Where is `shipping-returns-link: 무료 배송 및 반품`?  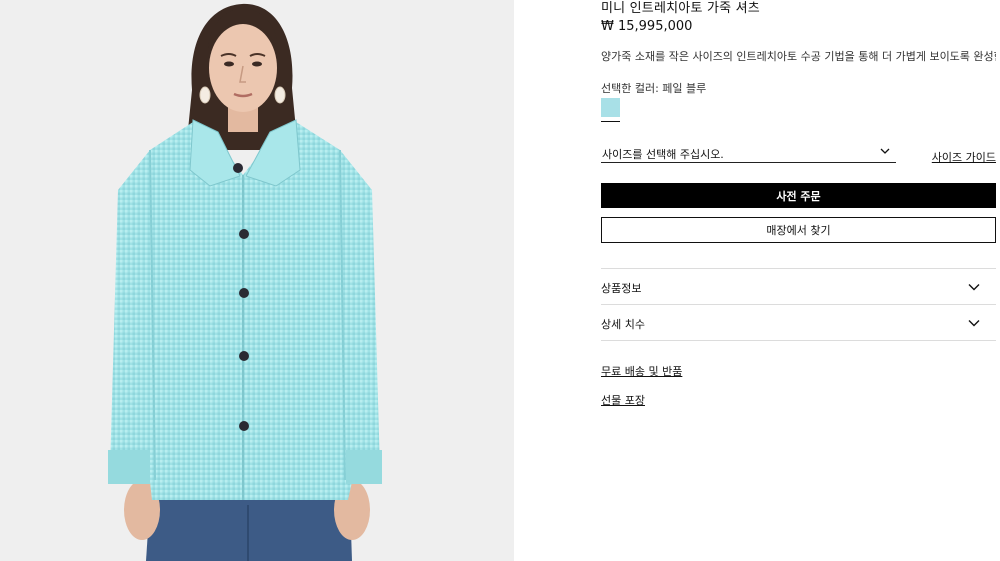
shipping-returns-link: 무료 배송 및 반품 is located at coordinates (641, 371).